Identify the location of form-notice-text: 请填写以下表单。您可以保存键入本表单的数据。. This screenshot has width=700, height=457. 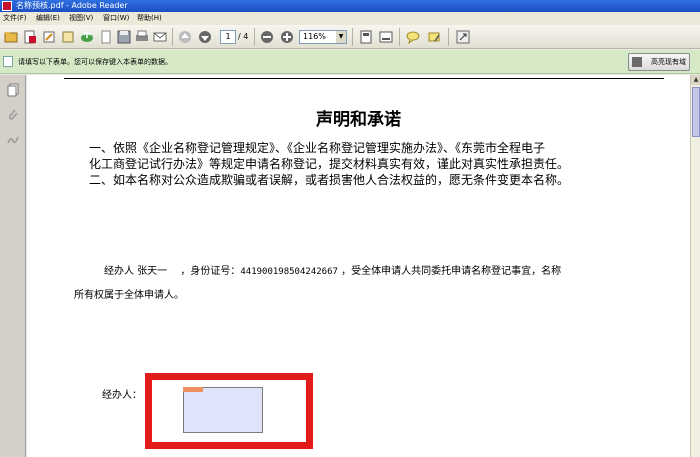
(95, 62).